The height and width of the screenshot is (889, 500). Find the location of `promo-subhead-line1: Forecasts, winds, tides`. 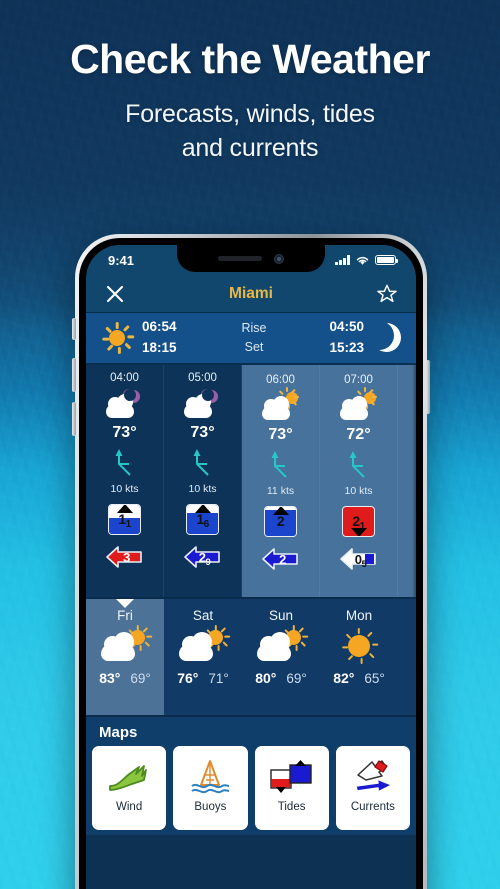

promo-subhead-line1: Forecasts, winds, tides is located at coordinates (250, 114).